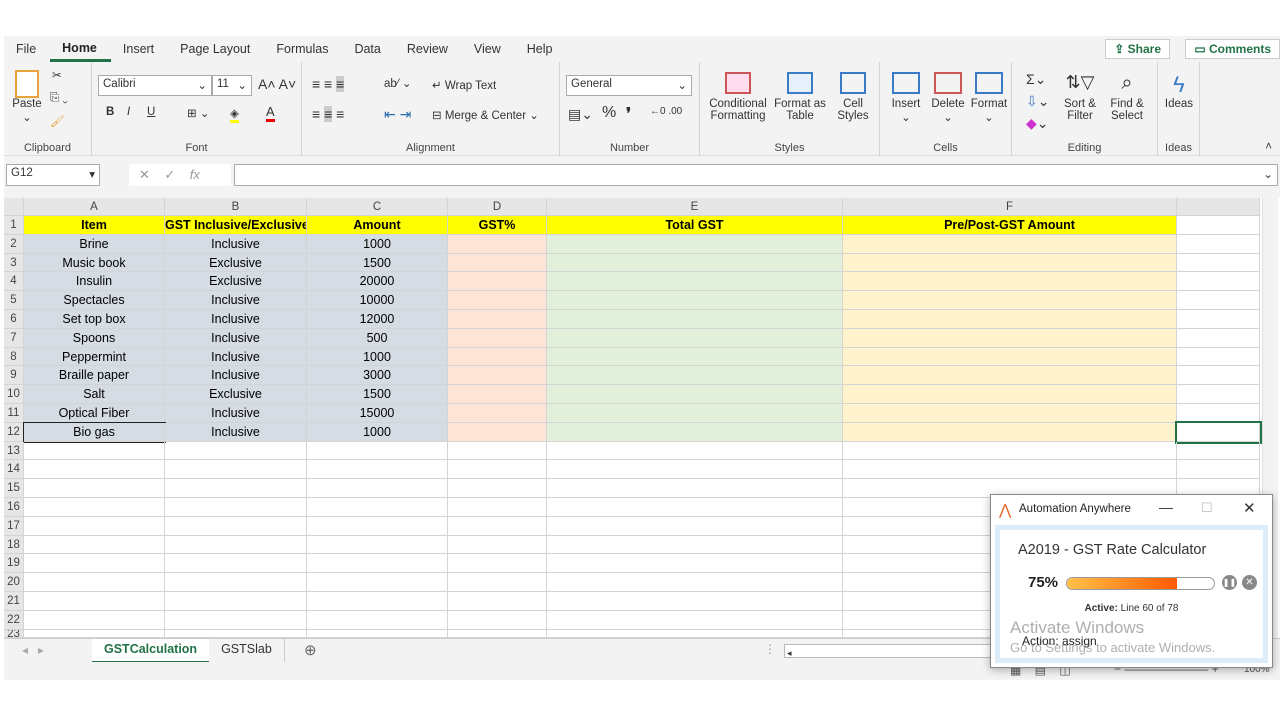 The height and width of the screenshot is (720, 1280). Describe the element at coordinates (580, 114) in the screenshot. I see `accounting-icon: ▤⌄` at that location.